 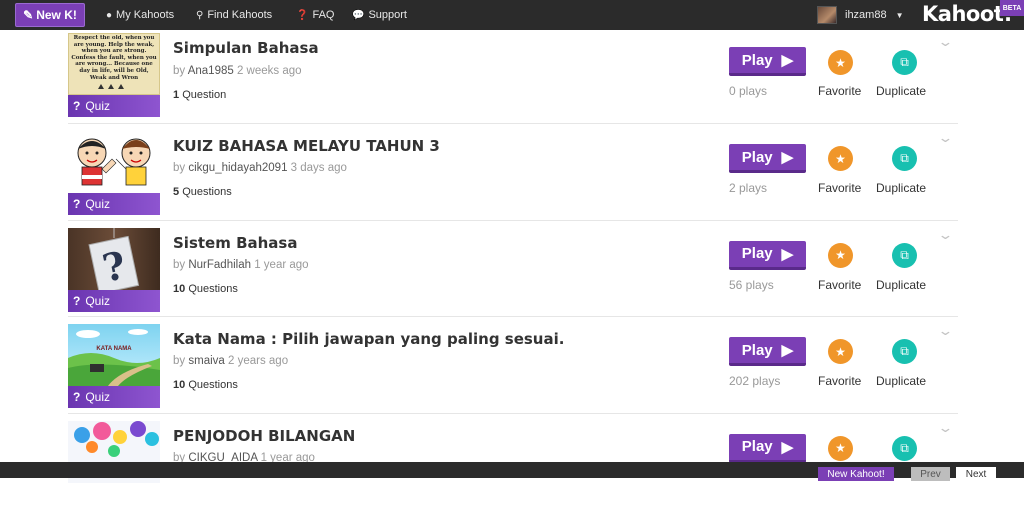 I want to click on beta-badge: BETA, so click(x=1012, y=8).